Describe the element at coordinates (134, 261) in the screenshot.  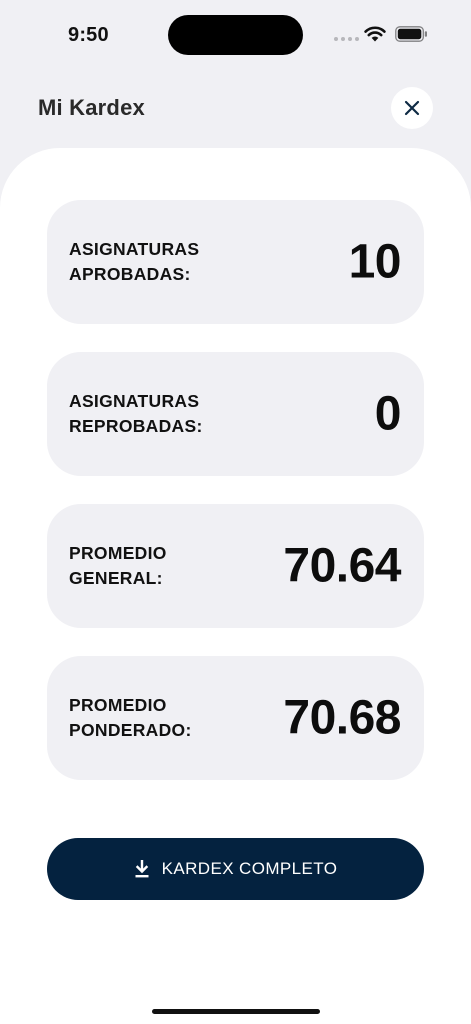
I see `approved-subjects-label: ASIGNATURAS APROBADAS:` at that location.